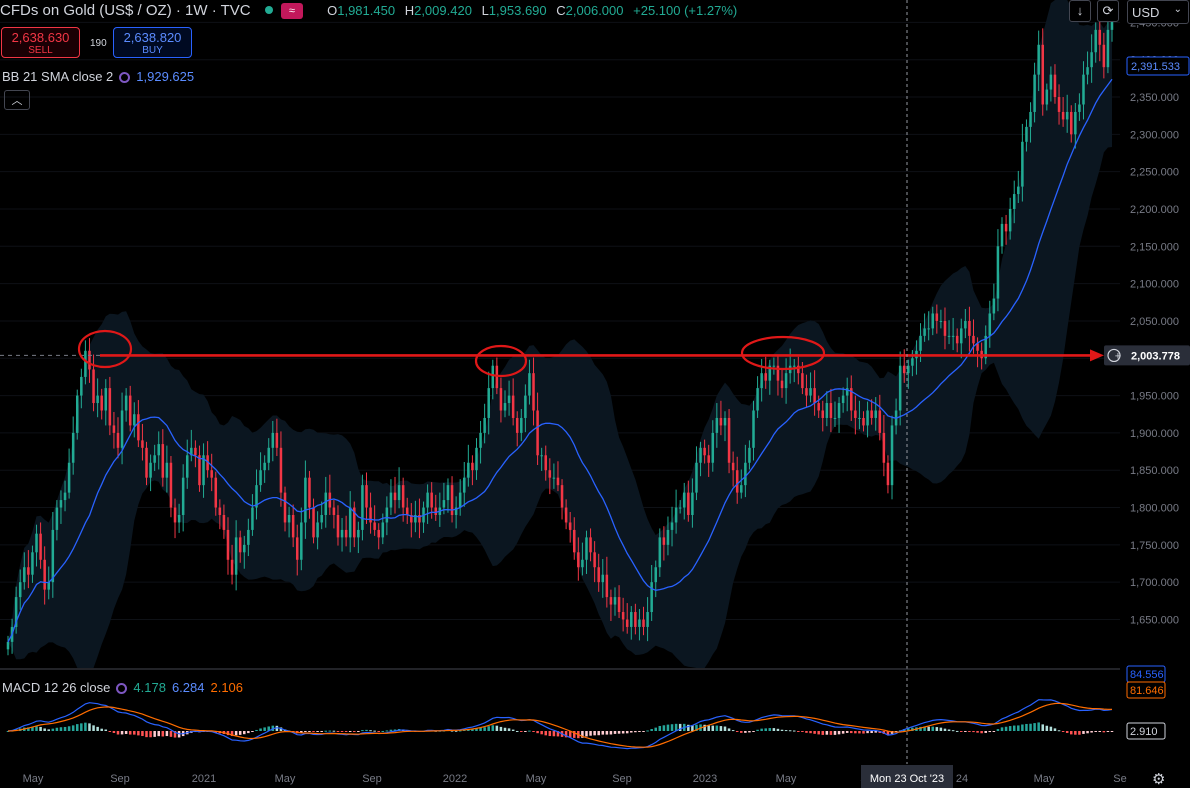 The width and height of the screenshot is (1190, 788). I want to click on sell-button: 2,638.630 SELL, so click(40, 42).